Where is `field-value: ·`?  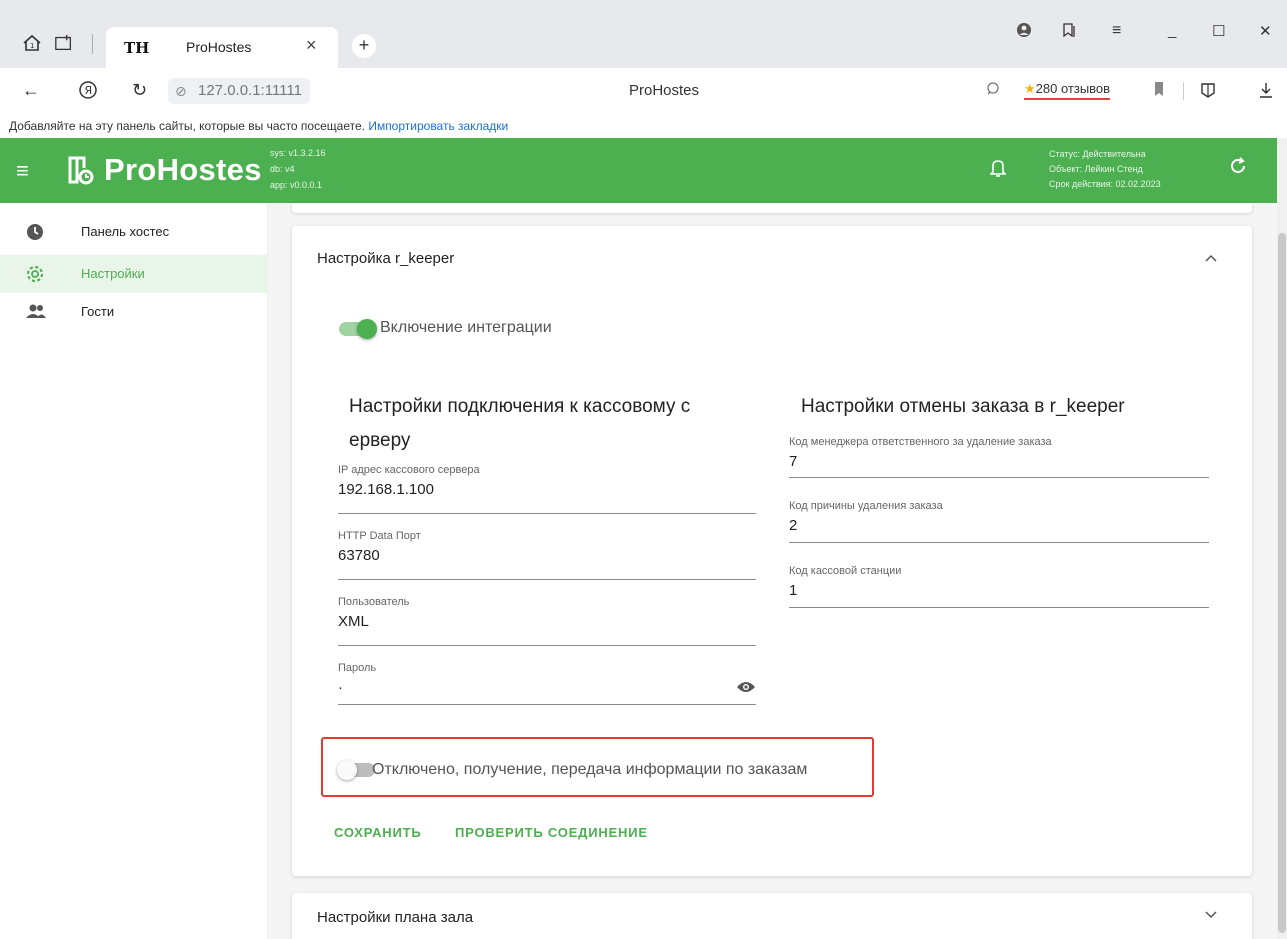 field-value: · is located at coordinates (340, 687).